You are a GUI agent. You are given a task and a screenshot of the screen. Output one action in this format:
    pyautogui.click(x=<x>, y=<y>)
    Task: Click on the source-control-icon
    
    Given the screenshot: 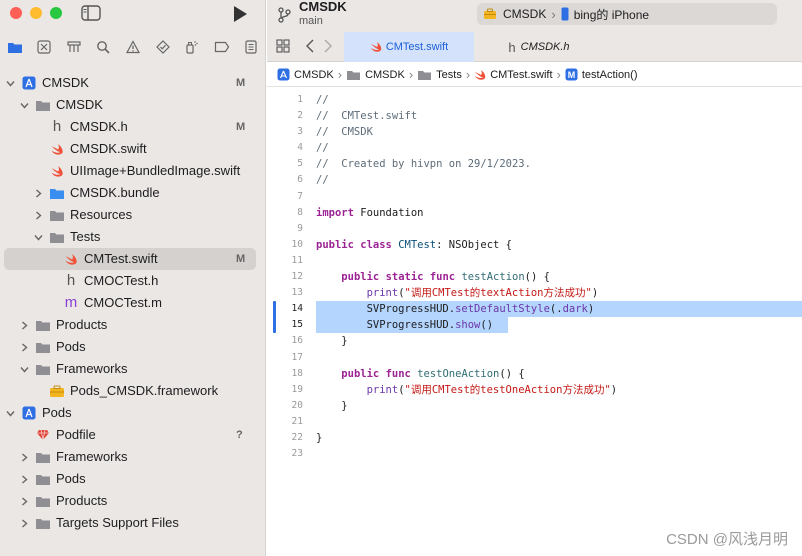 What is the action you would take?
    pyautogui.click(x=45, y=47)
    